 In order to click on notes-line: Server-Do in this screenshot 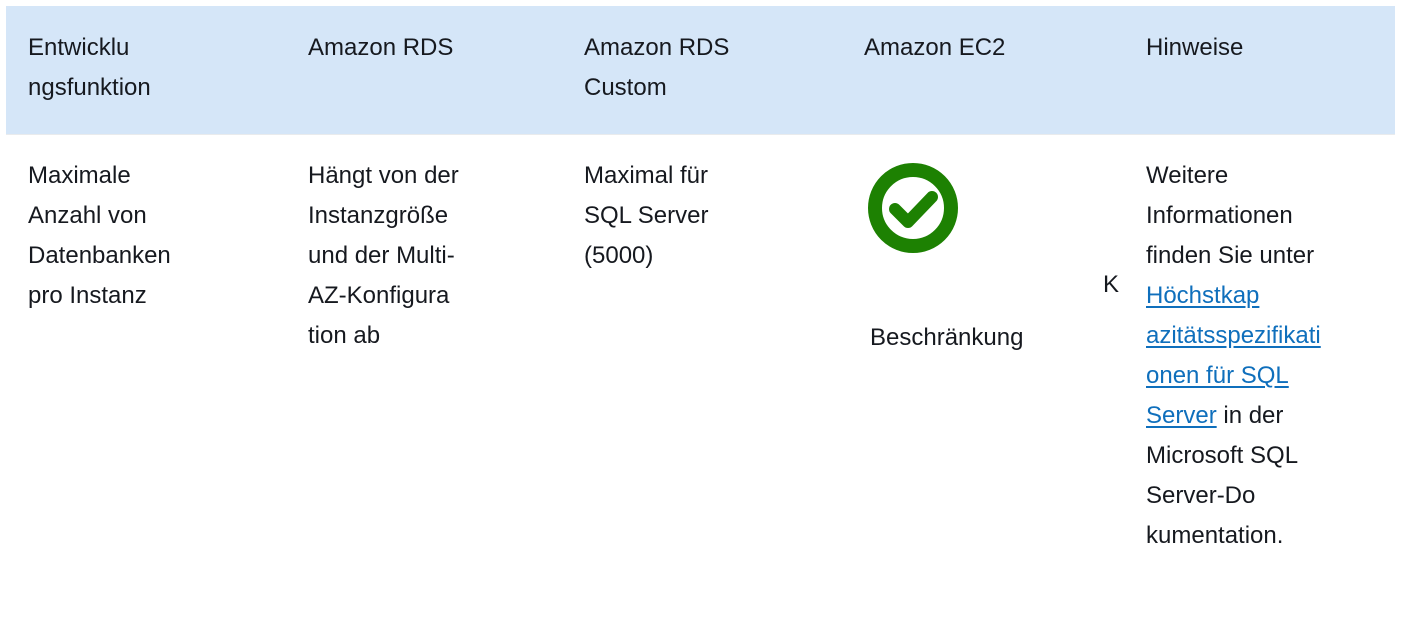, I will do `click(1201, 495)`.